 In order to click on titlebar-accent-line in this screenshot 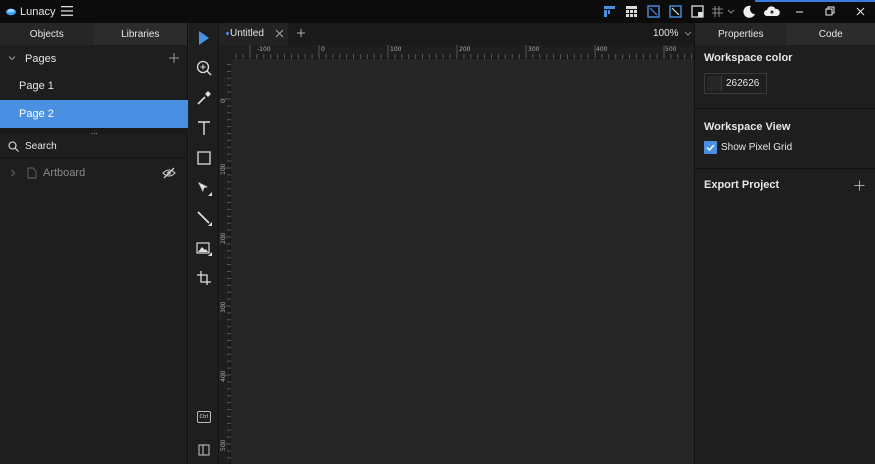, I will do `click(815, 1)`.